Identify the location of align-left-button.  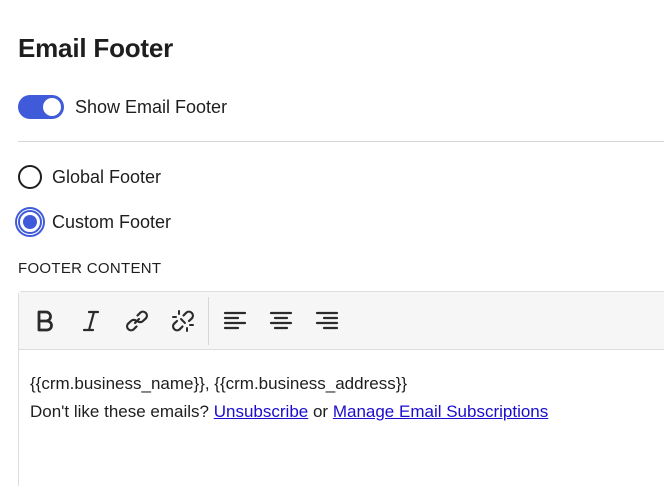
(235, 321).